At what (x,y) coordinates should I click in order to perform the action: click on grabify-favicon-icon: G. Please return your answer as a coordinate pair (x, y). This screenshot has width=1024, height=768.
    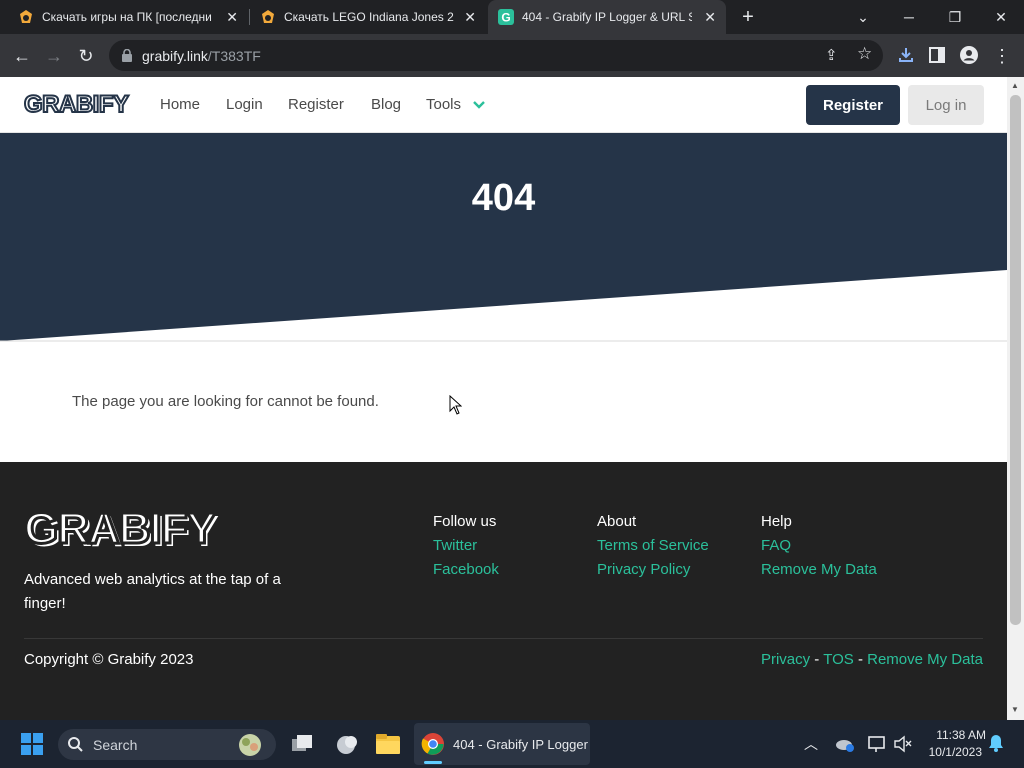
    Looking at the image, I should click on (506, 17).